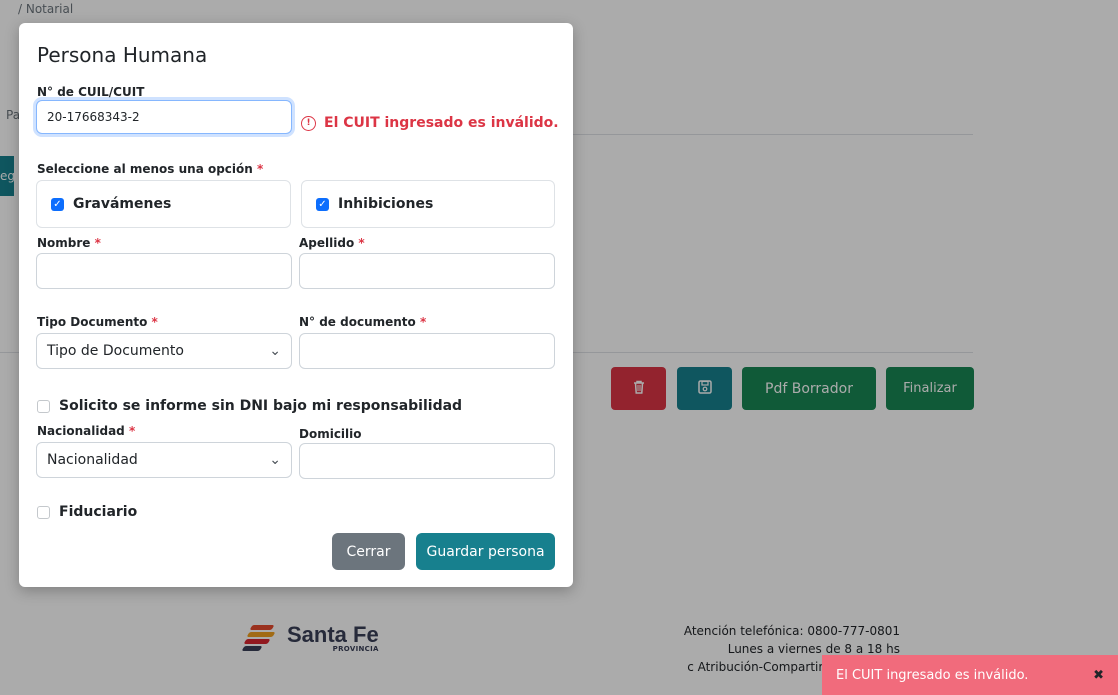 This screenshot has width=1118, height=695. I want to click on apellido-label: Apellido *, so click(332, 243).